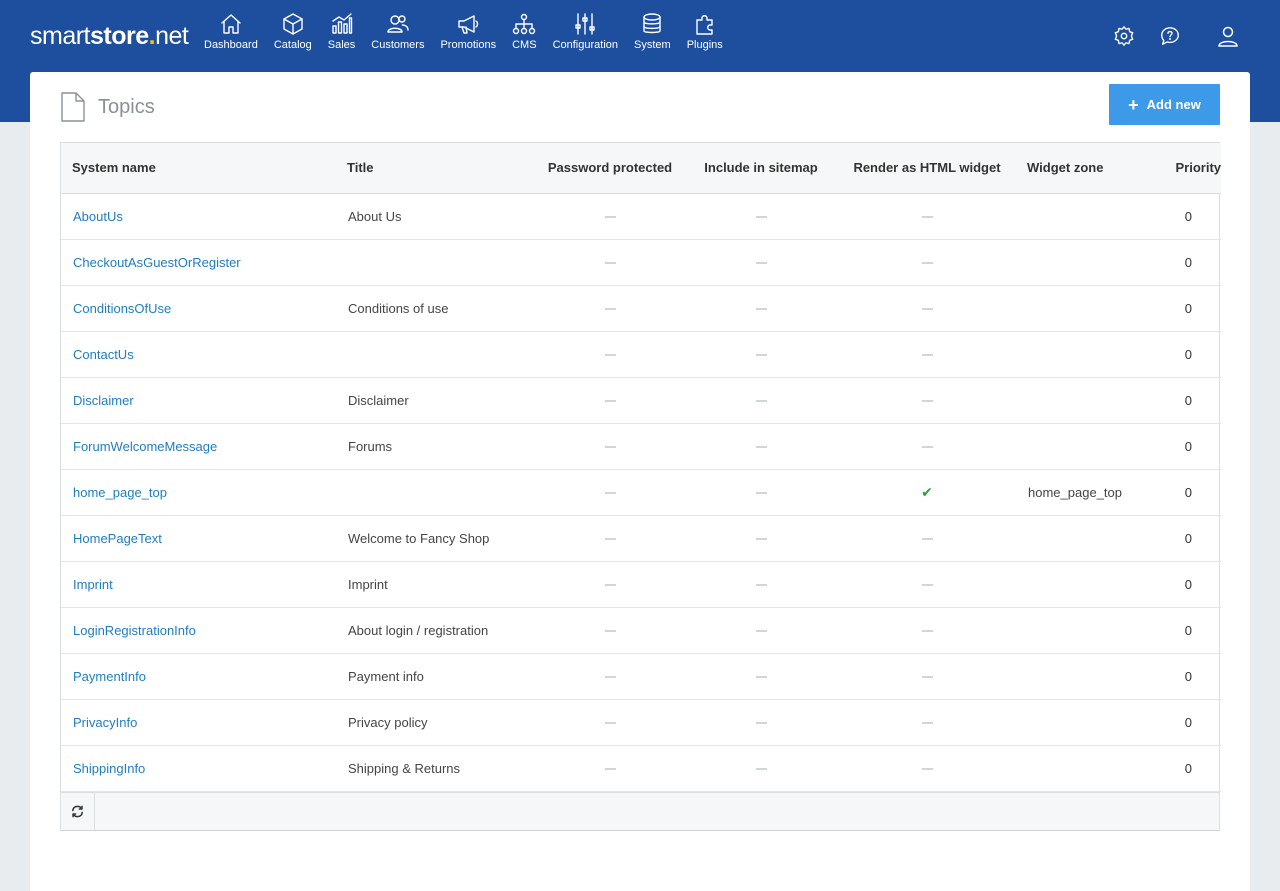 Image resolution: width=1280 pixels, height=891 pixels. What do you see at coordinates (641, 216) in the screenshot?
I see `table-row: AboutUs About Us 0` at bounding box center [641, 216].